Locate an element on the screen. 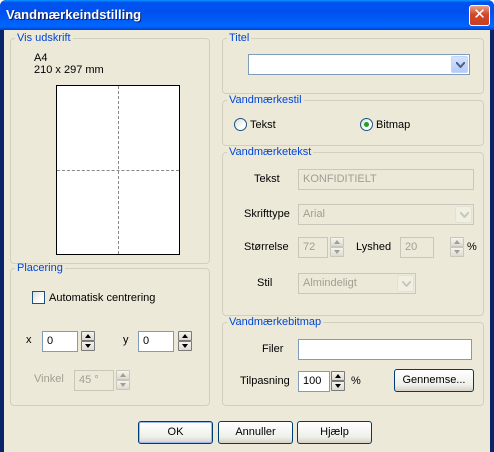  x-spinner is located at coordinates (88, 341).